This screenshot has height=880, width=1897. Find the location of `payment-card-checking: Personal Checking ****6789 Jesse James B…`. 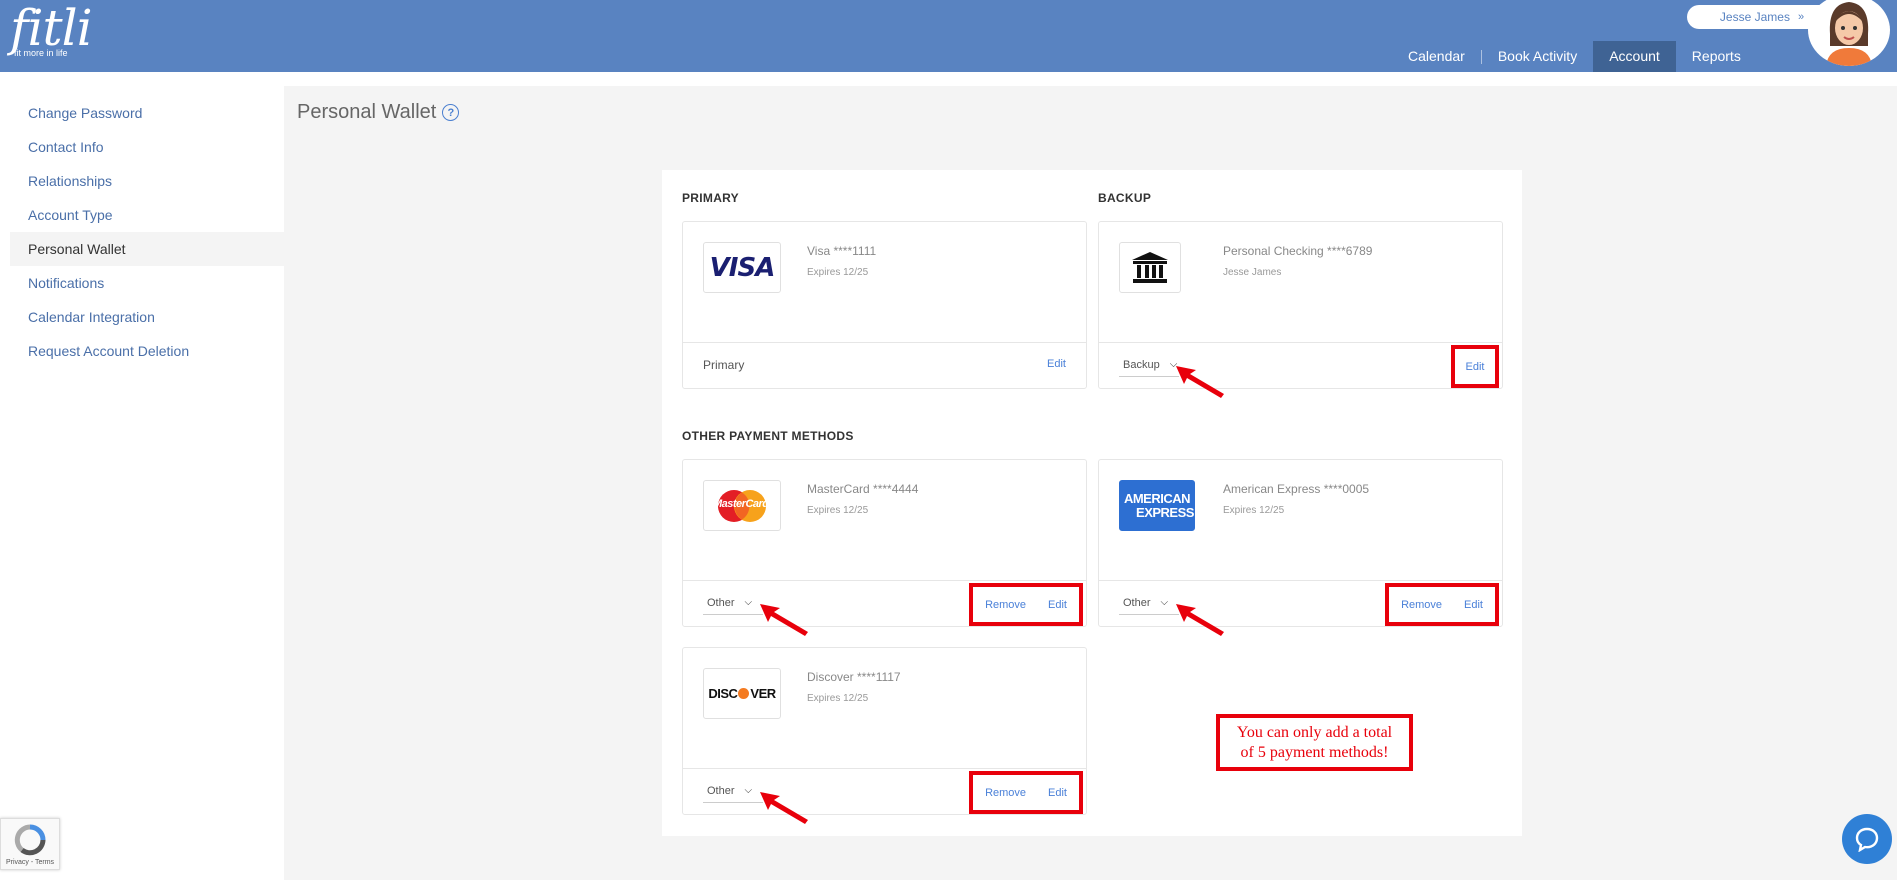

payment-card-checking: Personal Checking ****6789 Jesse James B… is located at coordinates (1300, 305).